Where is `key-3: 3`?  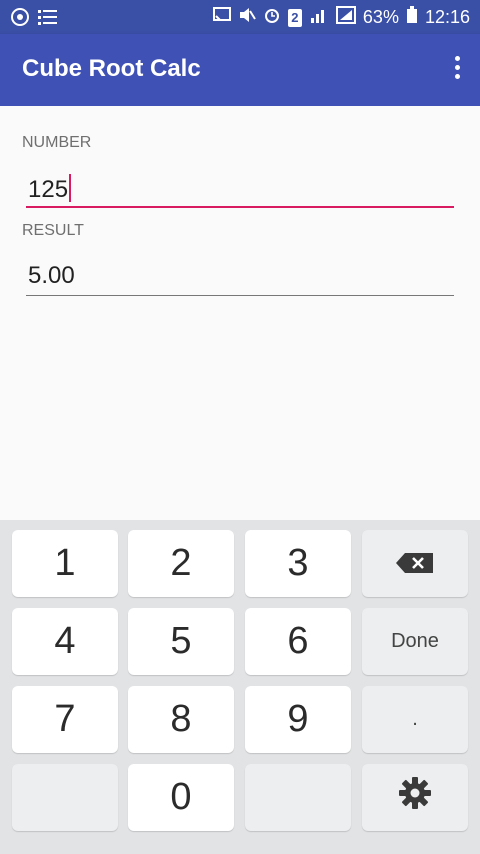
key-3: 3 is located at coordinates (298, 563).